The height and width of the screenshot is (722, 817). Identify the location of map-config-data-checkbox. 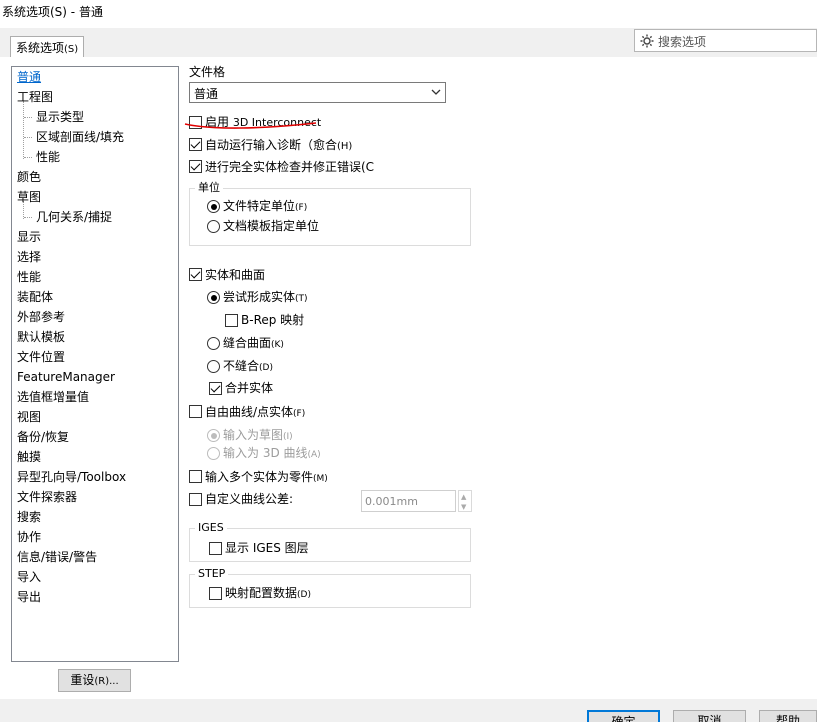
(215, 593).